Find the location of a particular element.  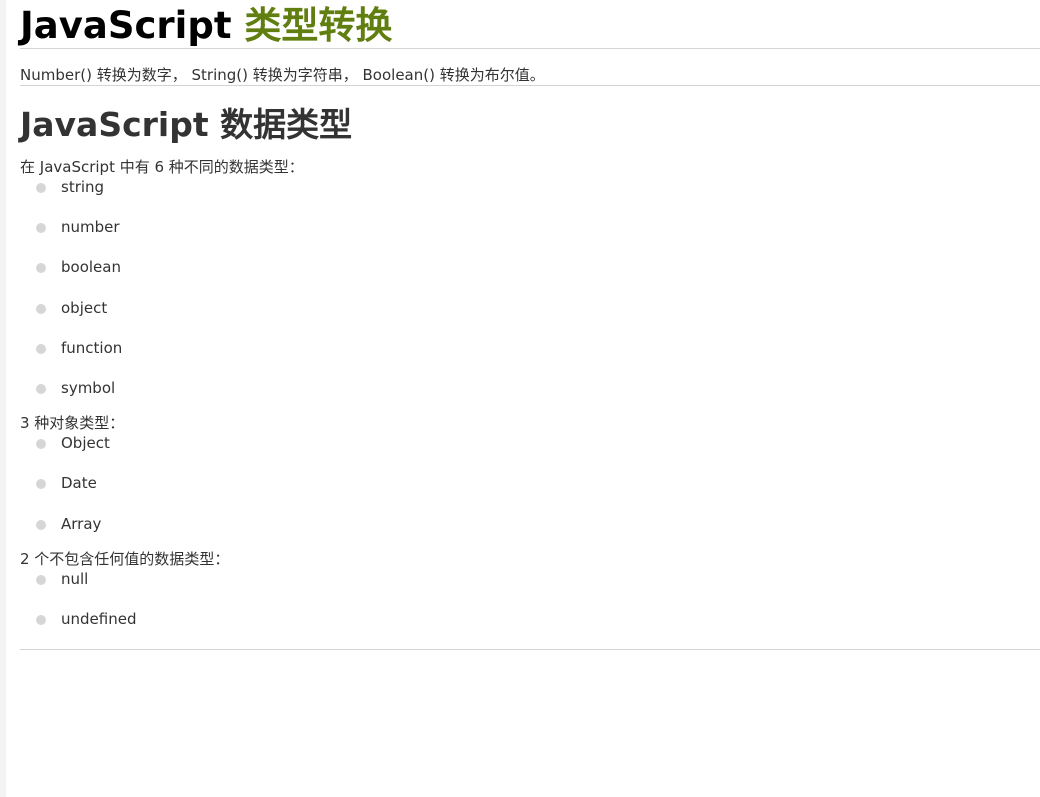

list-item-label: undefined is located at coordinates (99, 618).